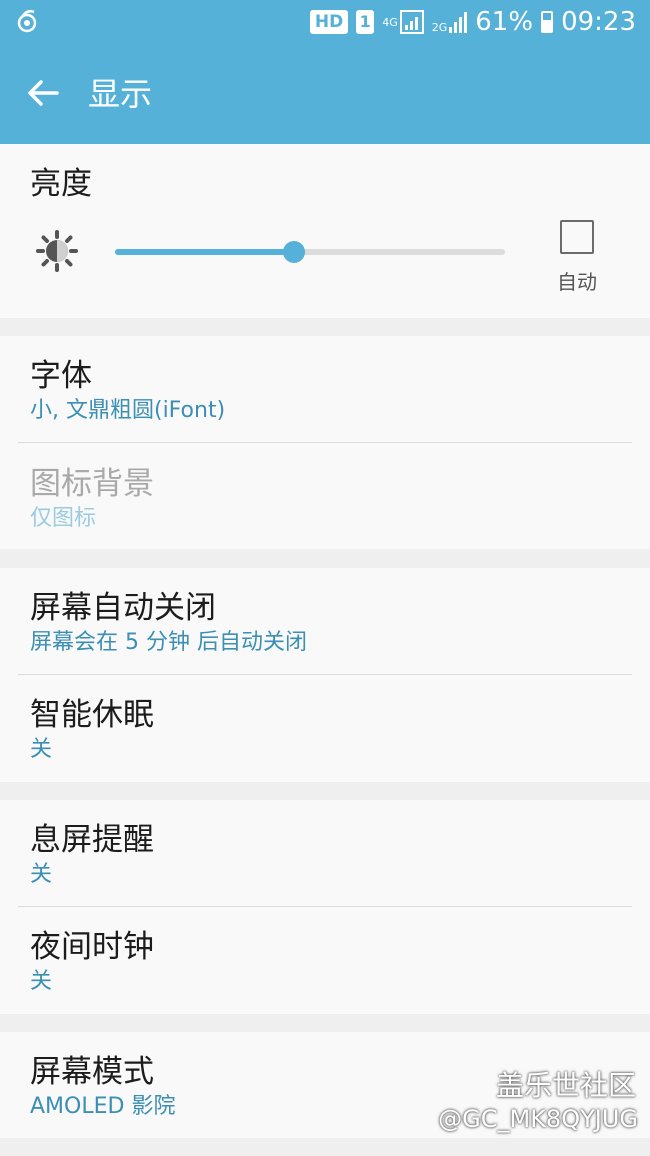 The width and height of the screenshot is (650, 1156). I want to click on auto-brightness-label: 自动, so click(577, 282).